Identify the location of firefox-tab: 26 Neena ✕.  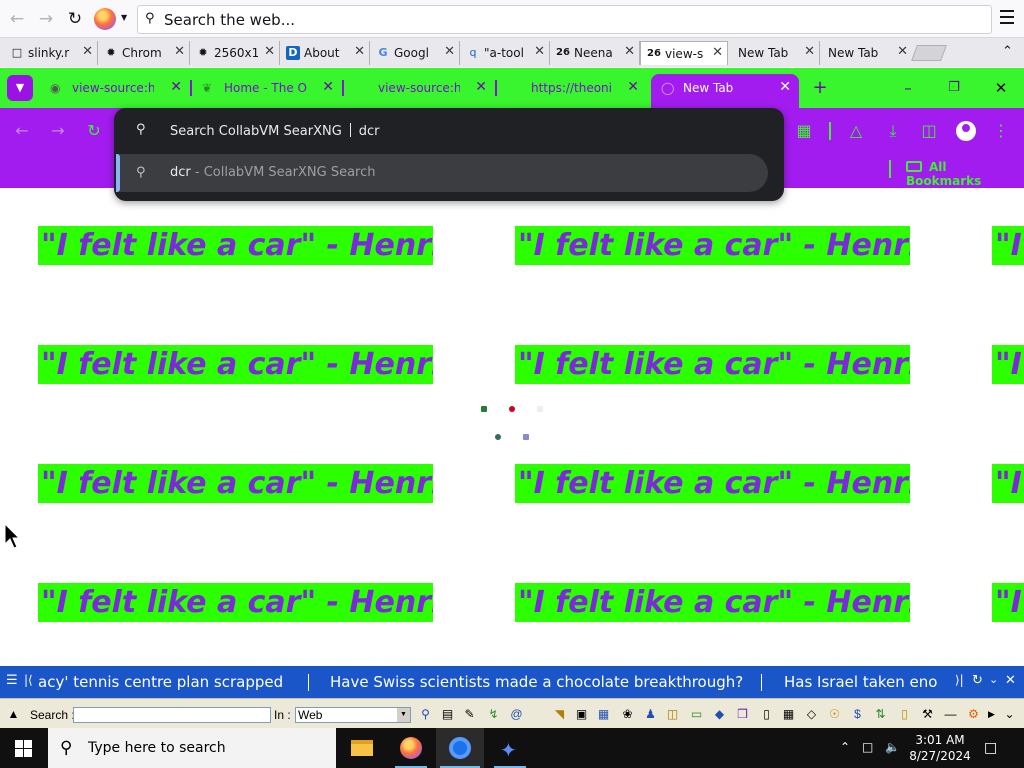
(595, 53).